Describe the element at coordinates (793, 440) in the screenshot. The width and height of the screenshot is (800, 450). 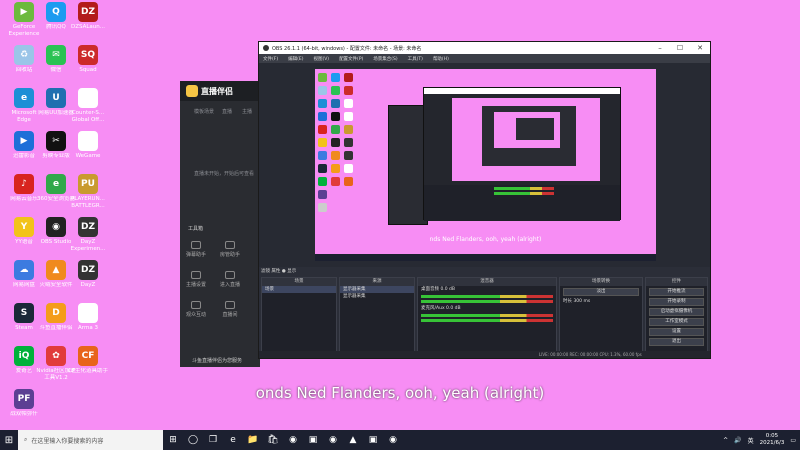
I see `notification-icon: ▭` at that location.